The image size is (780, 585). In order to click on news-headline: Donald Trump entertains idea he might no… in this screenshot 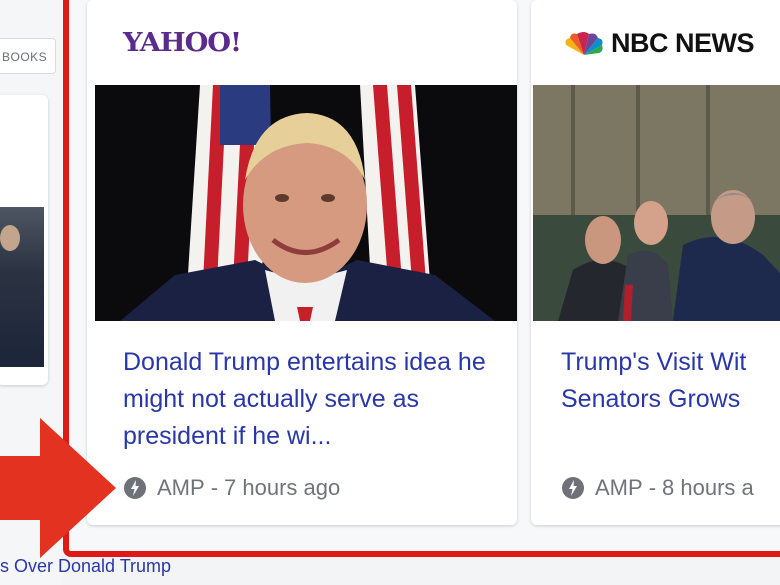, I will do `click(313, 399)`.